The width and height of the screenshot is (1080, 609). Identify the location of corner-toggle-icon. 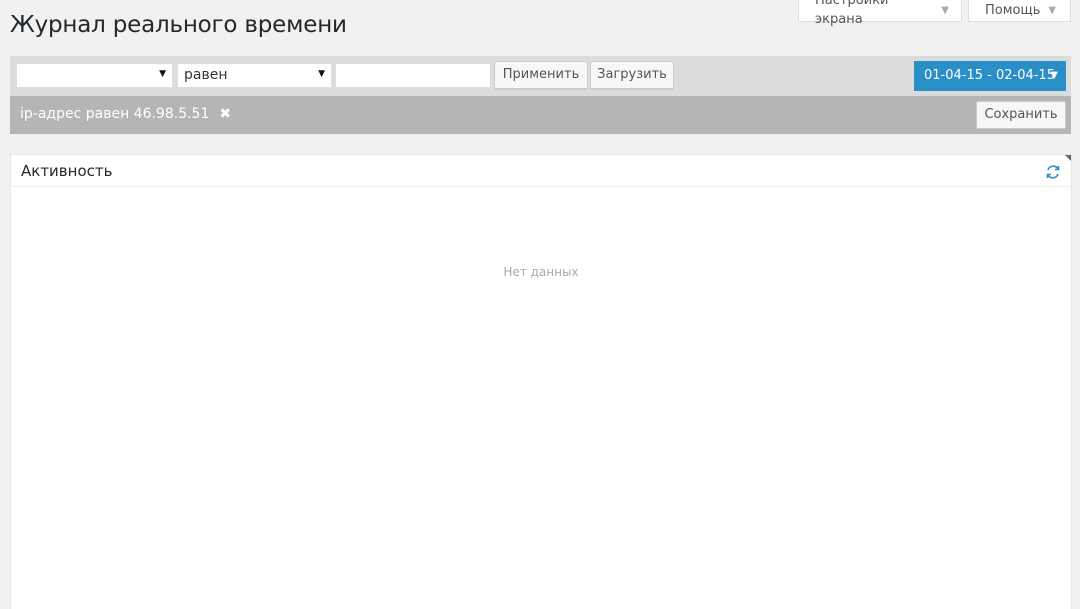
(1068, 158).